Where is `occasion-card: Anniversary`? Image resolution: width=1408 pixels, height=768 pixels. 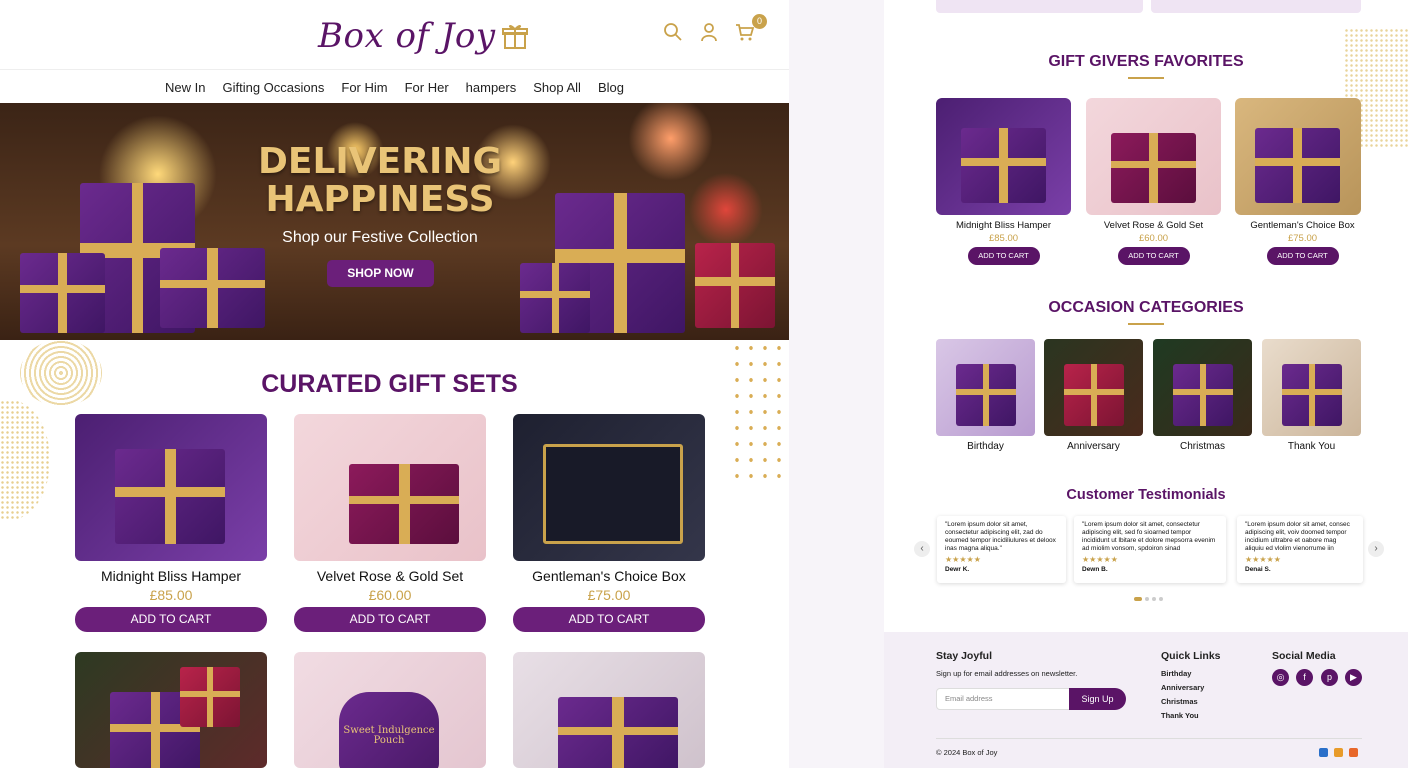 occasion-card: Anniversary is located at coordinates (1093, 395).